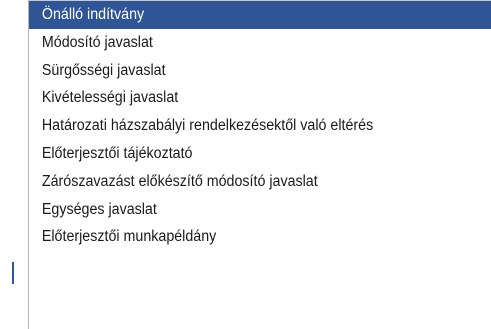  I want to click on dropdown-option-kivetelessegi-javaslat: Kivételességi javaslat, so click(260, 98).